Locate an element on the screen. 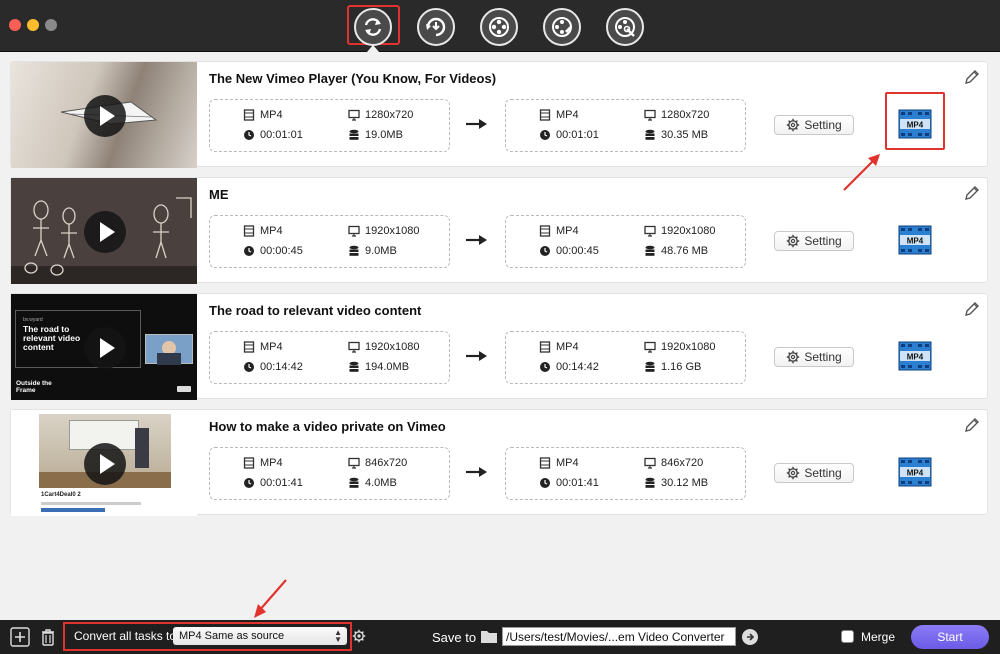 This screenshot has height=654, width=1000. output-resolution: 1920x1080 is located at coordinates (688, 231).